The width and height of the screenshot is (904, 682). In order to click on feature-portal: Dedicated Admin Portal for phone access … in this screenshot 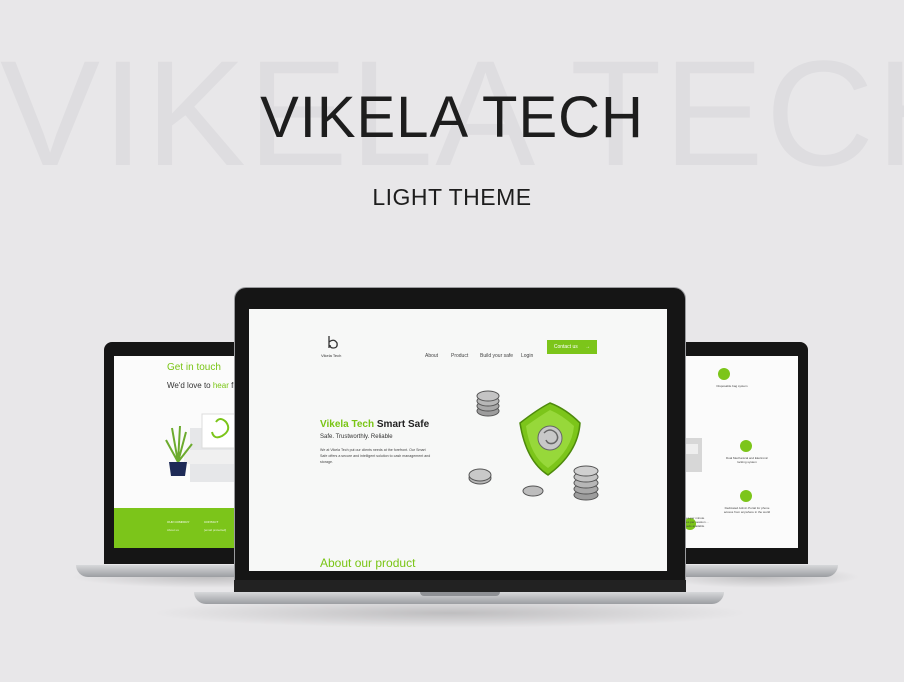, I will do `click(747, 510)`.